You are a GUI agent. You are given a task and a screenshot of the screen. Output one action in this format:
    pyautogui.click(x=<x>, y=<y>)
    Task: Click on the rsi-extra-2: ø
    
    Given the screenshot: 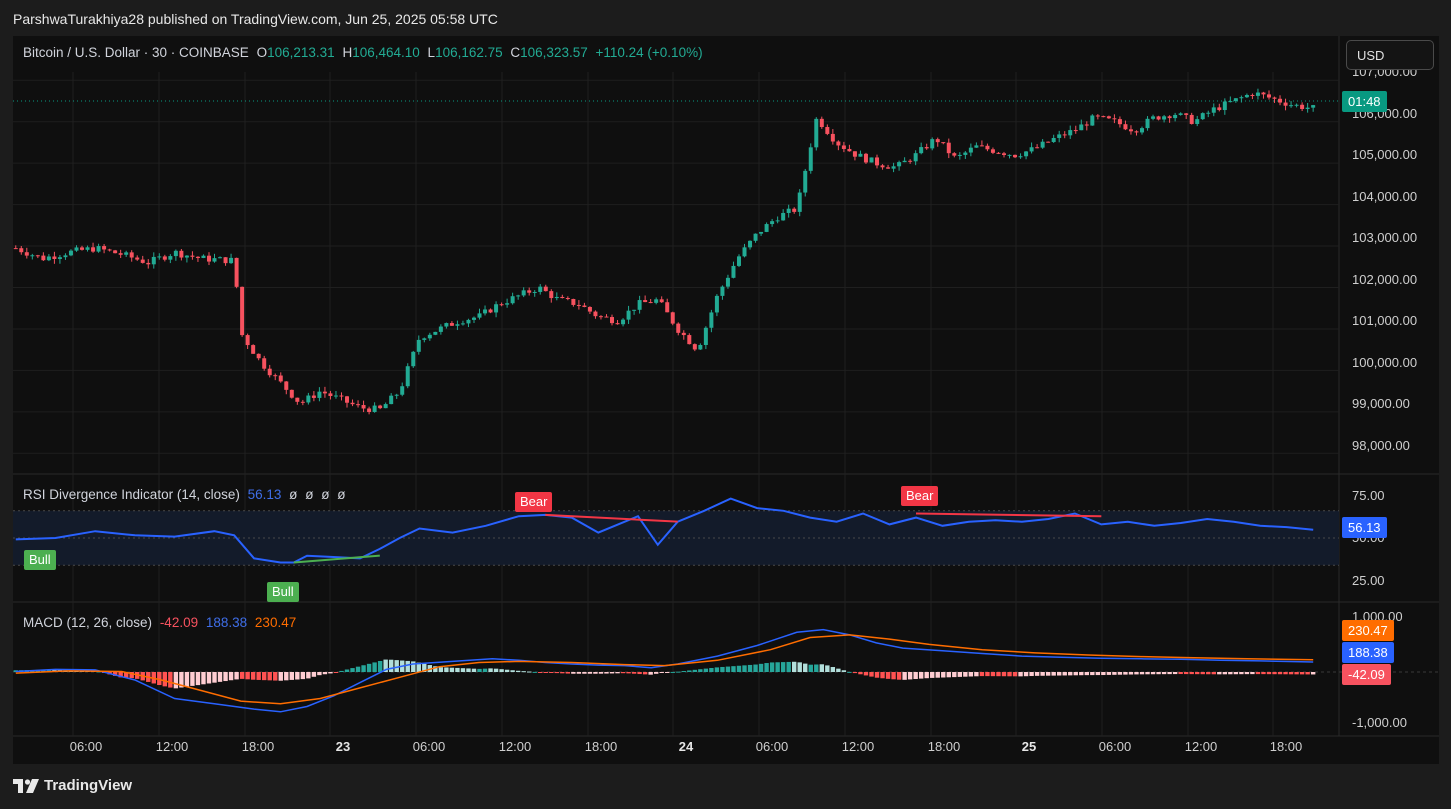 What is the action you would take?
    pyautogui.click(x=309, y=494)
    